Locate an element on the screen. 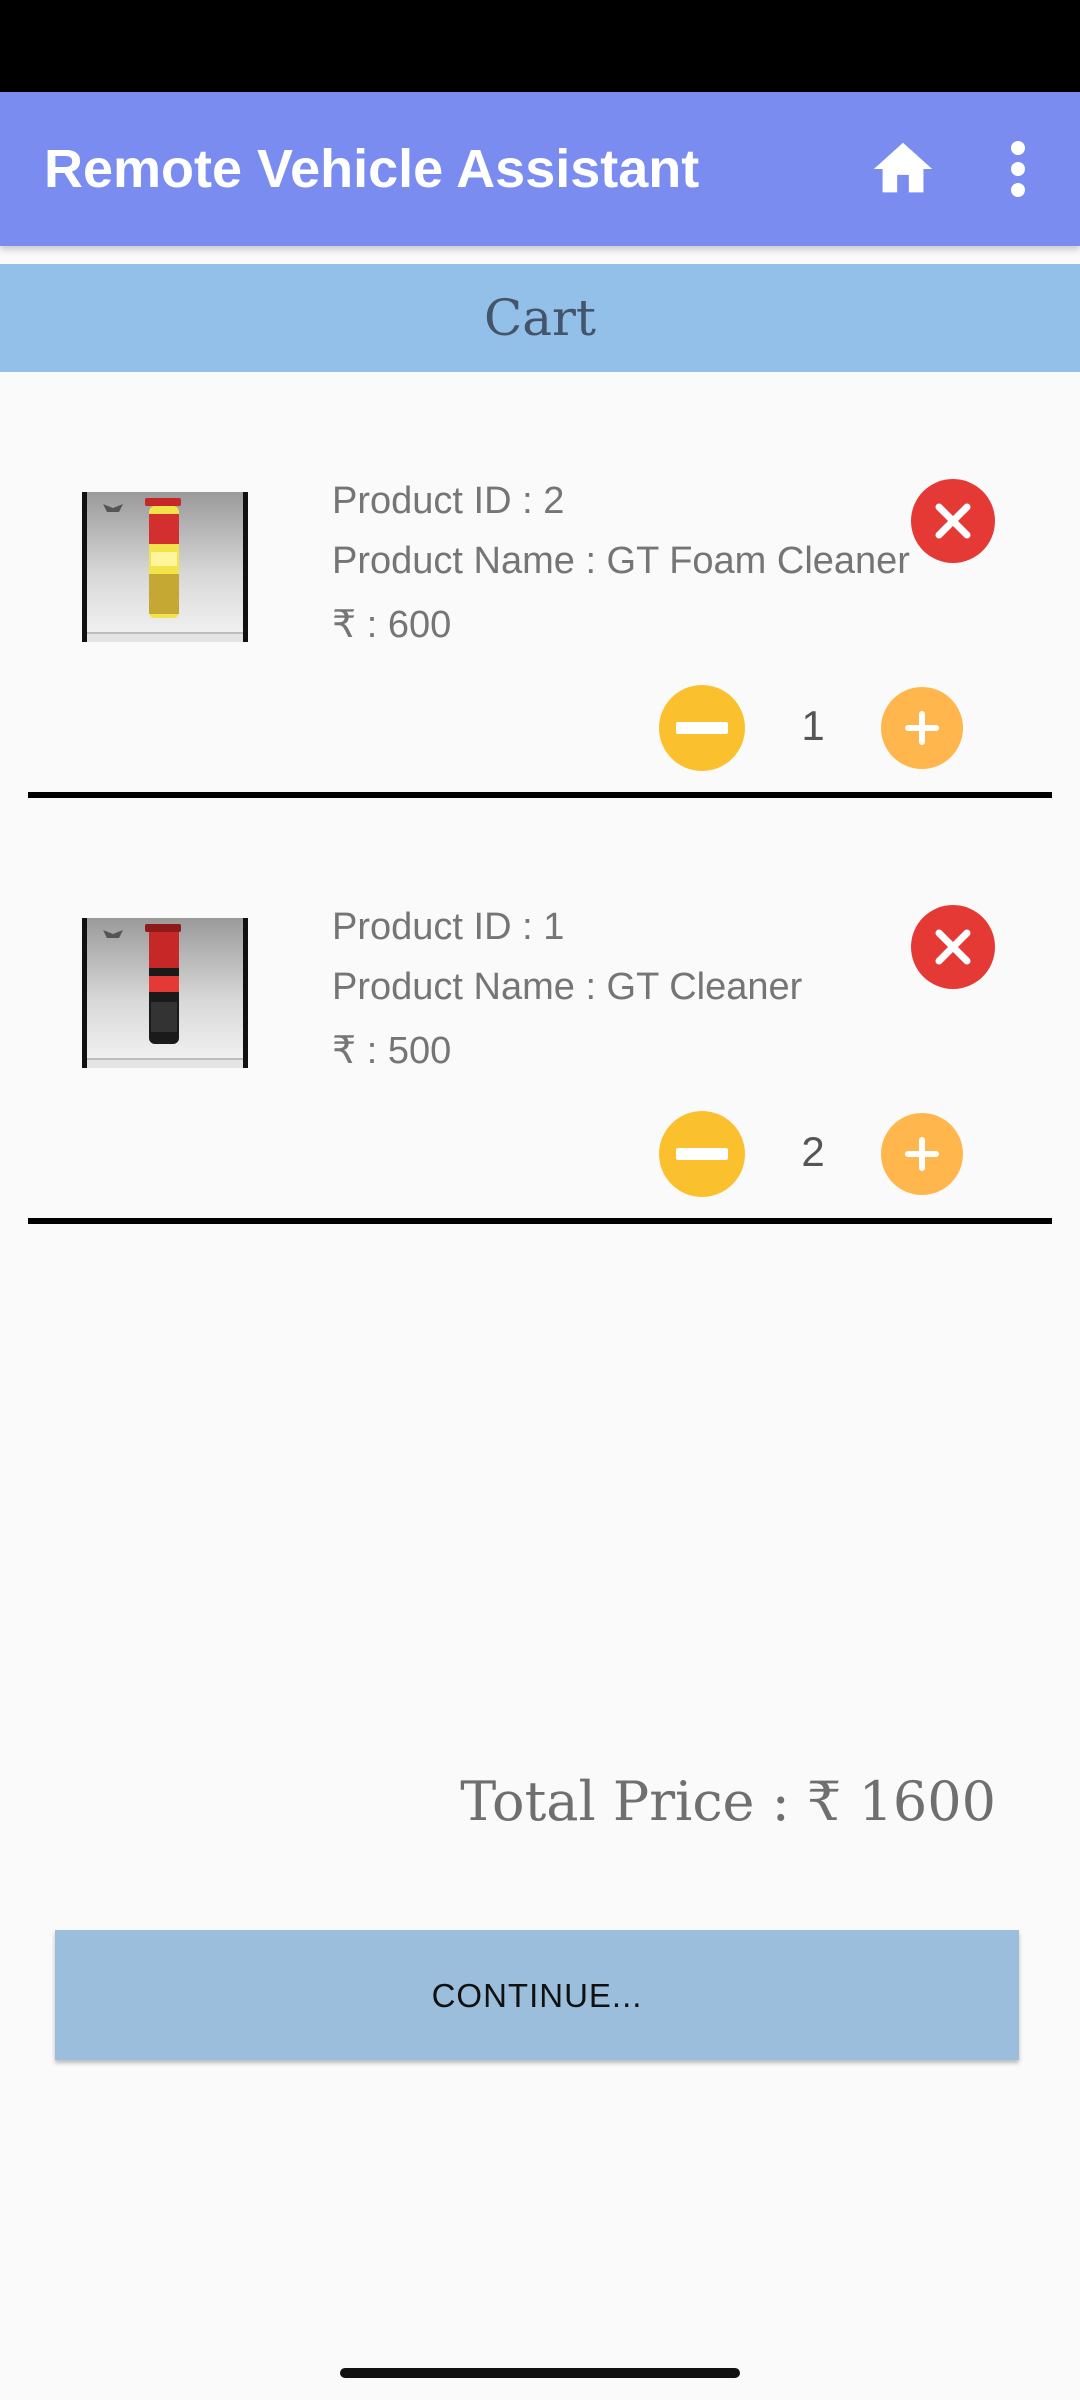 The image size is (1080, 2400). quantity-value: 1 is located at coordinates (813, 725).